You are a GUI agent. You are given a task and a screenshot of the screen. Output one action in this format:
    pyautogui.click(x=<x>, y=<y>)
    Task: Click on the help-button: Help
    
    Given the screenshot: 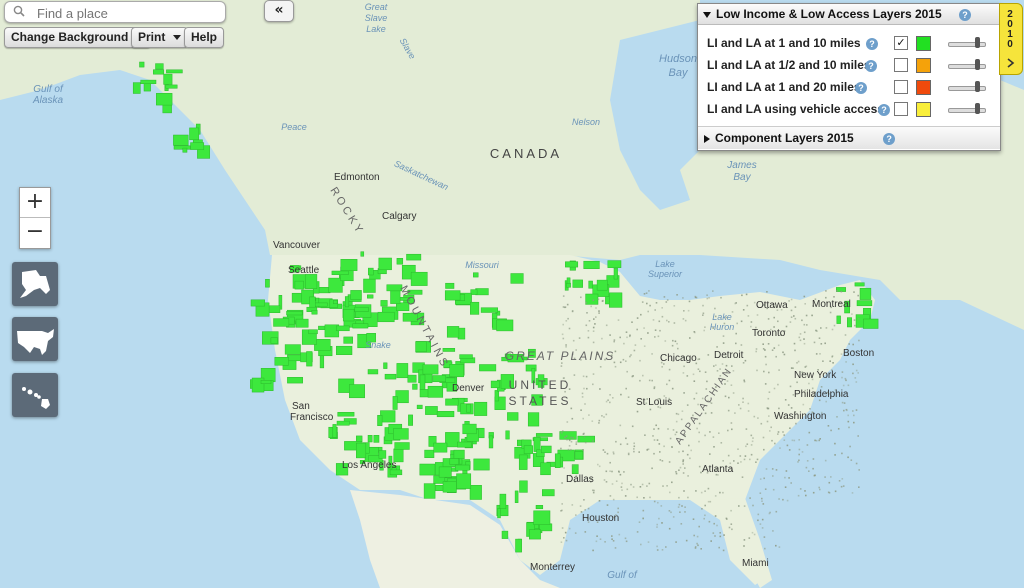 What is the action you would take?
    pyautogui.click(x=204, y=37)
    